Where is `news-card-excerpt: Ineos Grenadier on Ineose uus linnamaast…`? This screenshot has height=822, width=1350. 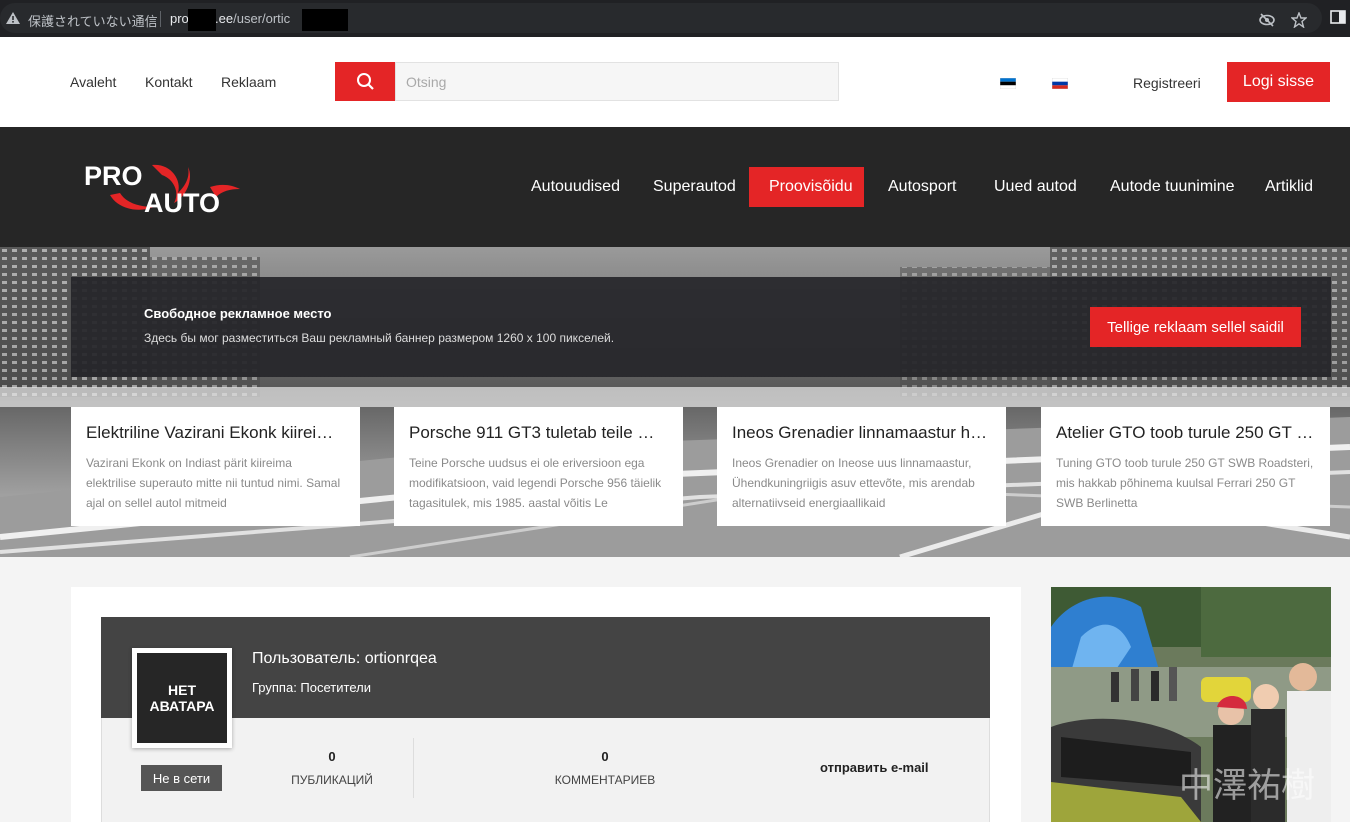
news-card-excerpt: Ineos Grenadier on Ineose uus linnamaast… is located at coordinates (853, 483).